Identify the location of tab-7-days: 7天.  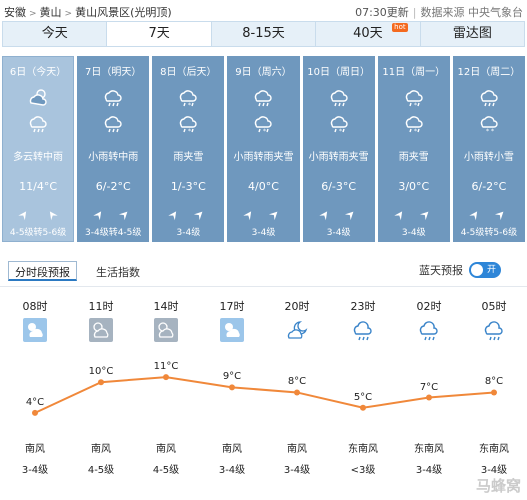
(159, 34).